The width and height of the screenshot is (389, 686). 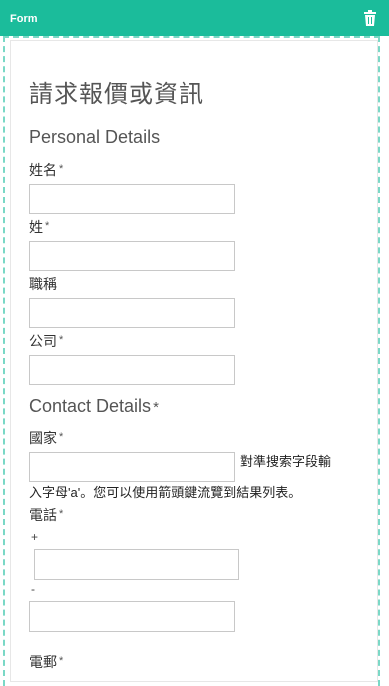 I want to click on country-input, so click(x=132, y=467).